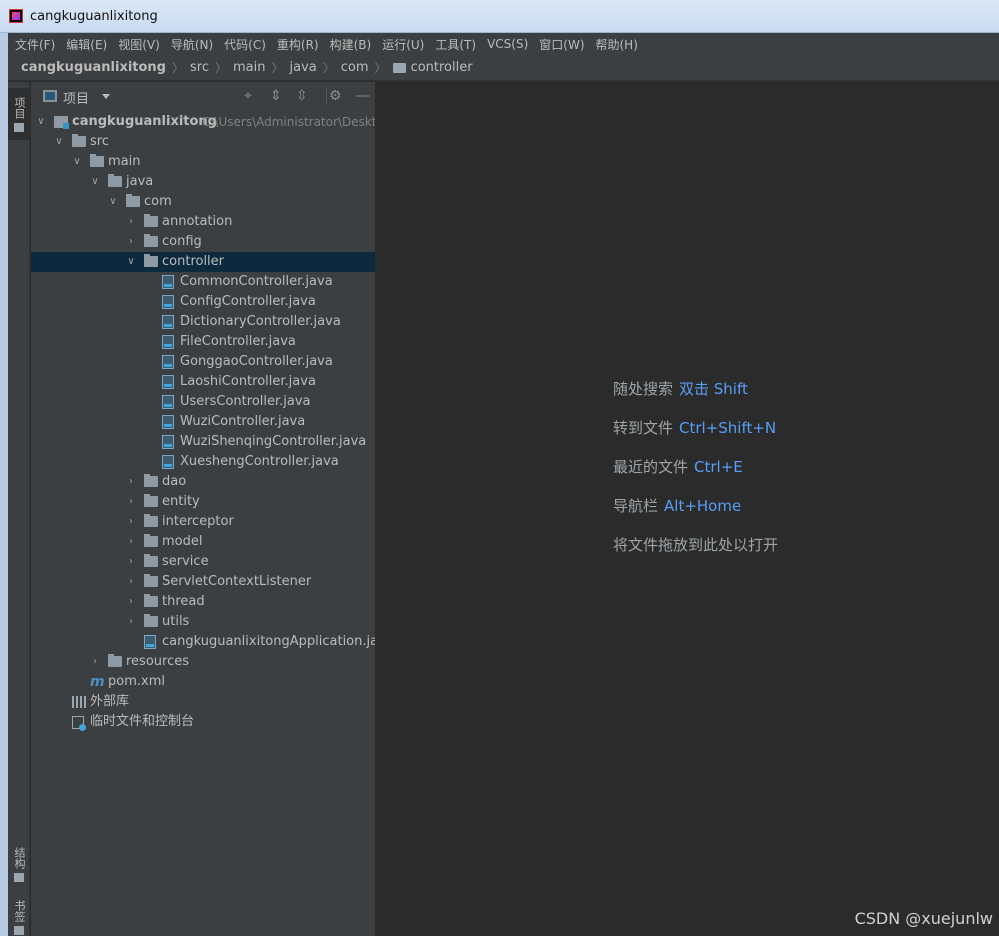 The height and width of the screenshot is (936, 999). What do you see at coordinates (696, 545) in the screenshot?
I see `hint-text: 将文件拖放到此处以打开` at bounding box center [696, 545].